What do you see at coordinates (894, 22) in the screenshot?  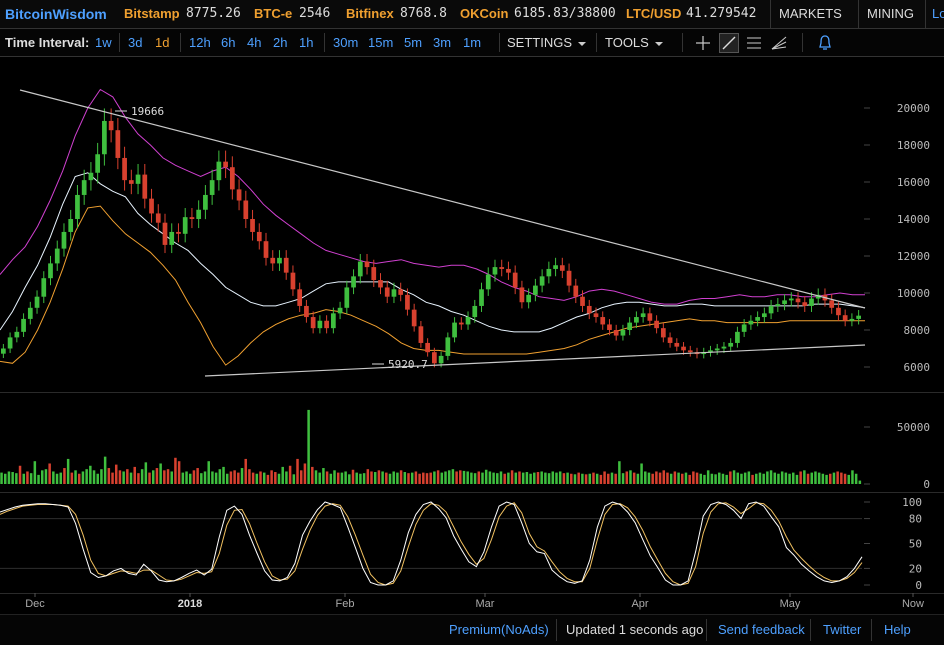 I see `mining-menu: MINING` at bounding box center [894, 22].